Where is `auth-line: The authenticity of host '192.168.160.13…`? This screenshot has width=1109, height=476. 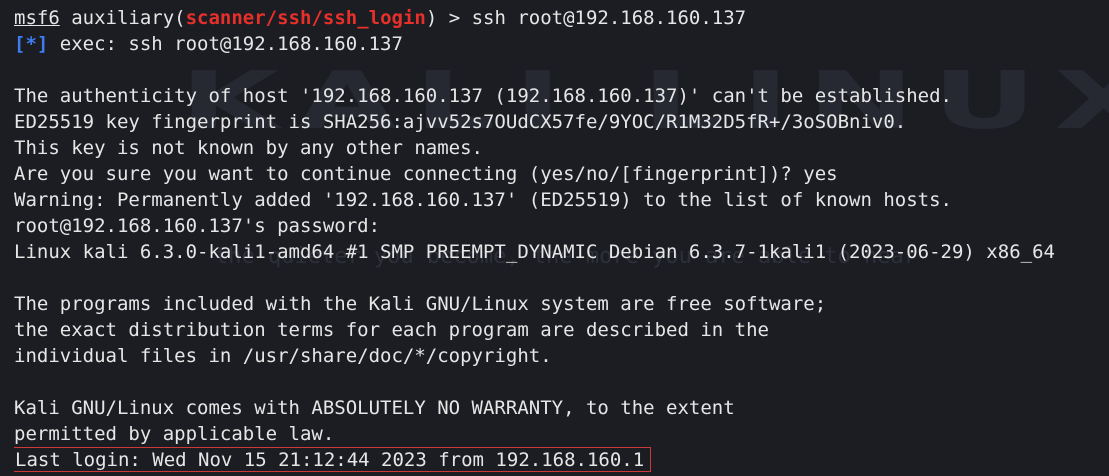 auth-line: The authenticity of host '192.168.160.13… is located at coordinates (483, 96).